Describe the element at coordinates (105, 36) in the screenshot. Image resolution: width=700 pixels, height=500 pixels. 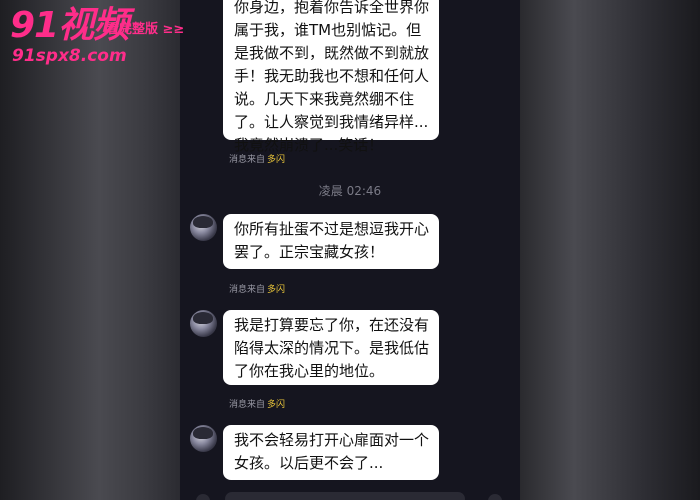
I see `watermark: 91视频 看完整版 ≥≥ 91spx8.com` at that location.